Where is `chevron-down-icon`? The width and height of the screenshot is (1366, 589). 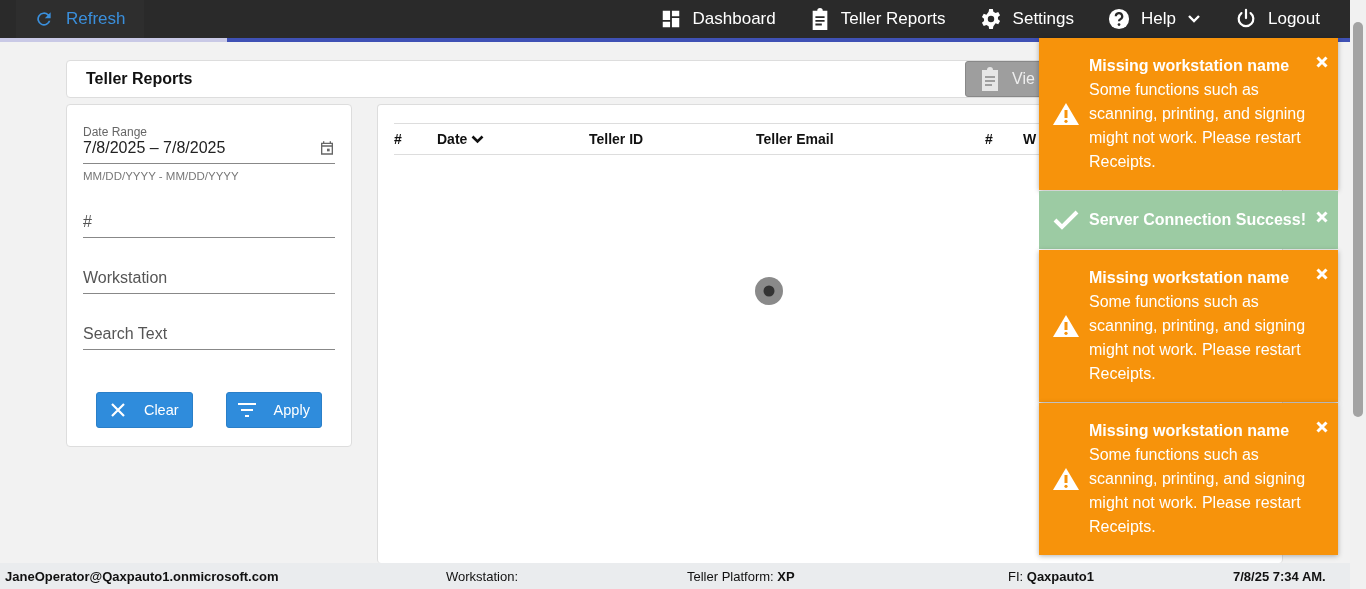 chevron-down-icon is located at coordinates (1194, 19).